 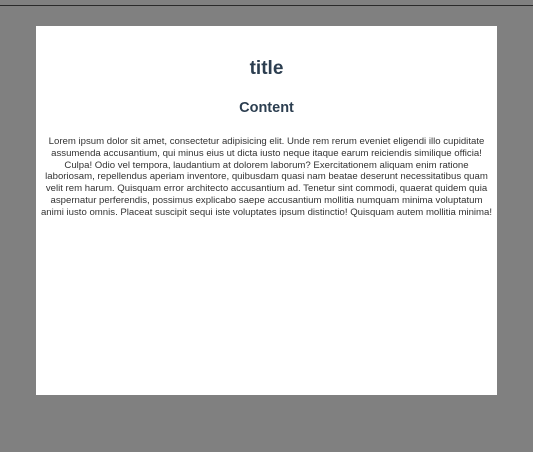 What do you see at coordinates (266, 5) in the screenshot?
I see `top-border` at bounding box center [266, 5].